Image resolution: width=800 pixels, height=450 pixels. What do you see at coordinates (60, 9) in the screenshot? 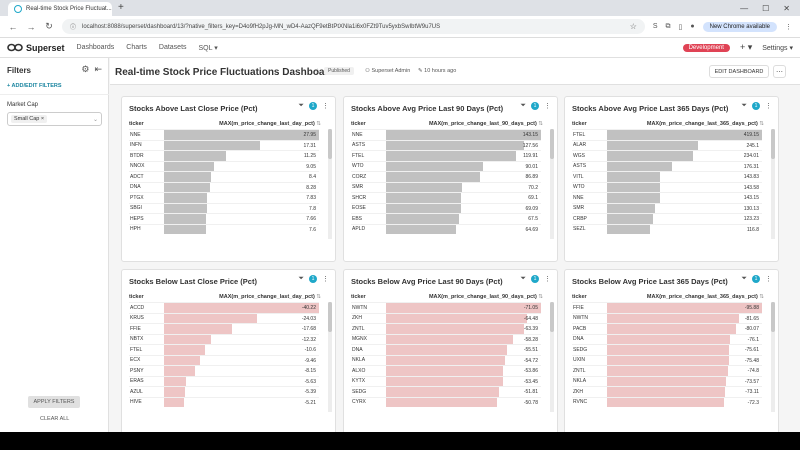
I see `browser-tab: Real-time Stock Price Fluctuat... ×` at bounding box center [60, 9].